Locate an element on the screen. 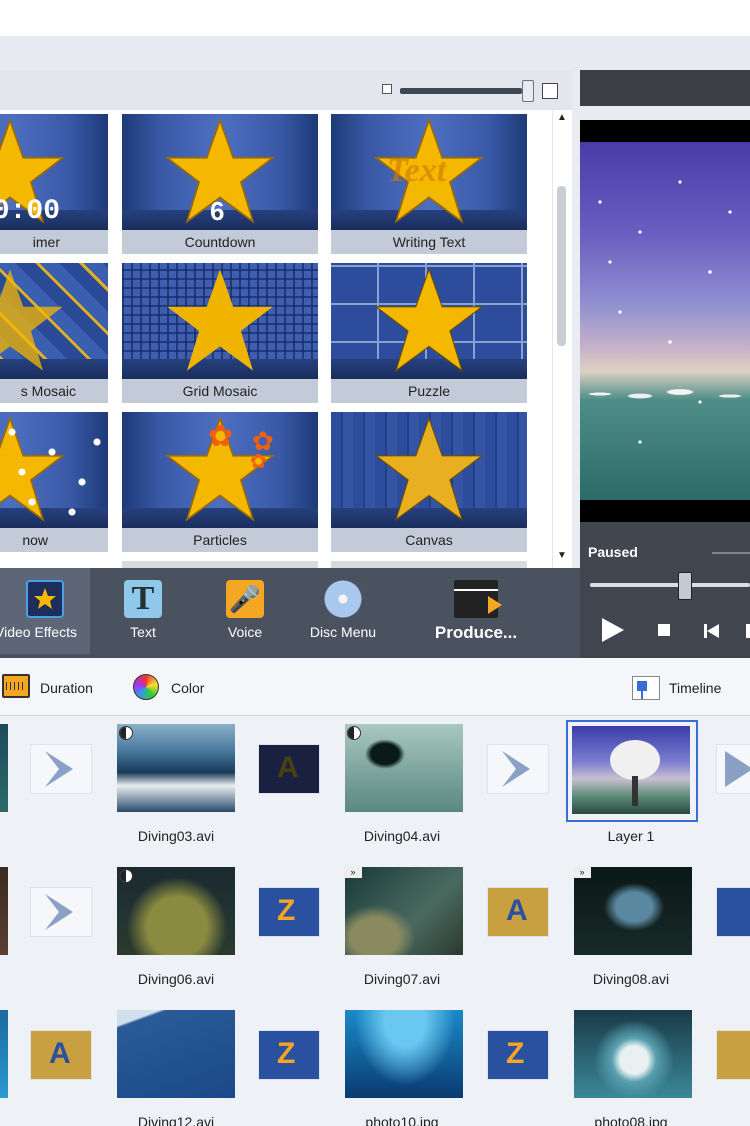  effect-tile-timer: 00:00 imer is located at coordinates (54, 184).